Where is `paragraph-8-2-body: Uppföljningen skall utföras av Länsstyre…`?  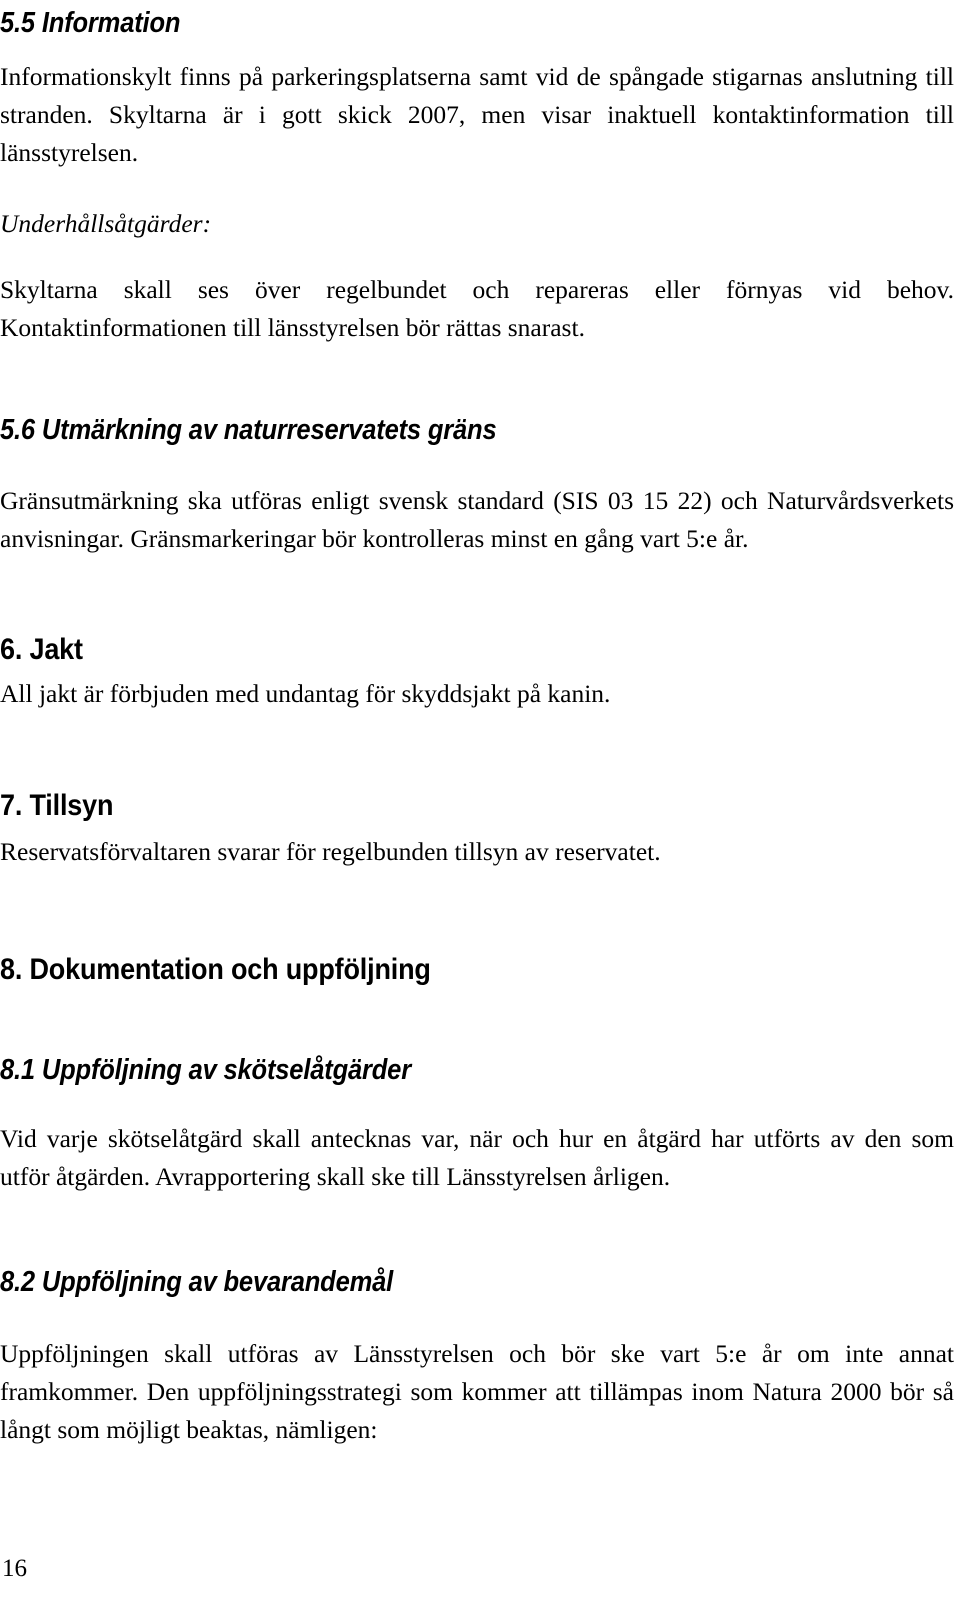
paragraph-8-2-body: Uppföljningen skall utföras av Länsstyre… is located at coordinates (477, 1392).